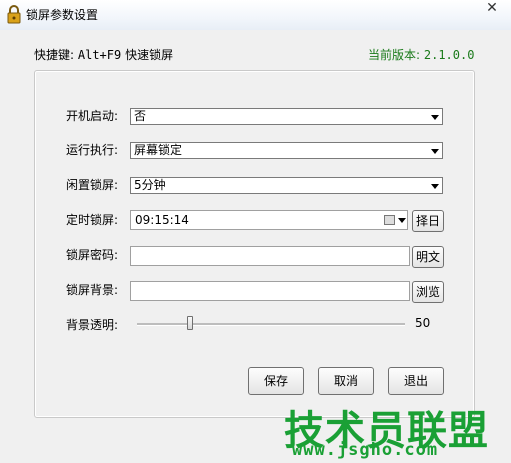 Image resolution: width=511 pixels, height=463 pixels. Describe the element at coordinates (189, 323) in the screenshot. I see `opacity-slider-thumb` at that location.